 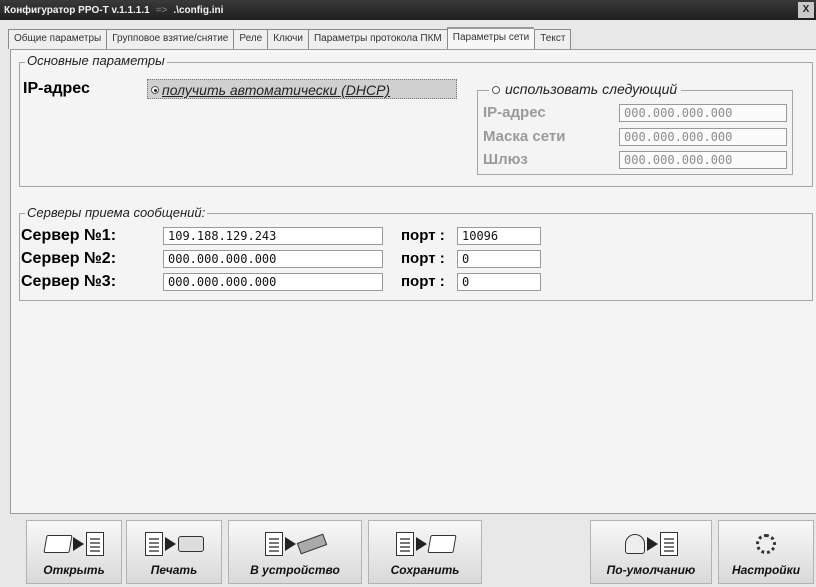 I want to click on open-button: Открыть, so click(x=74, y=552).